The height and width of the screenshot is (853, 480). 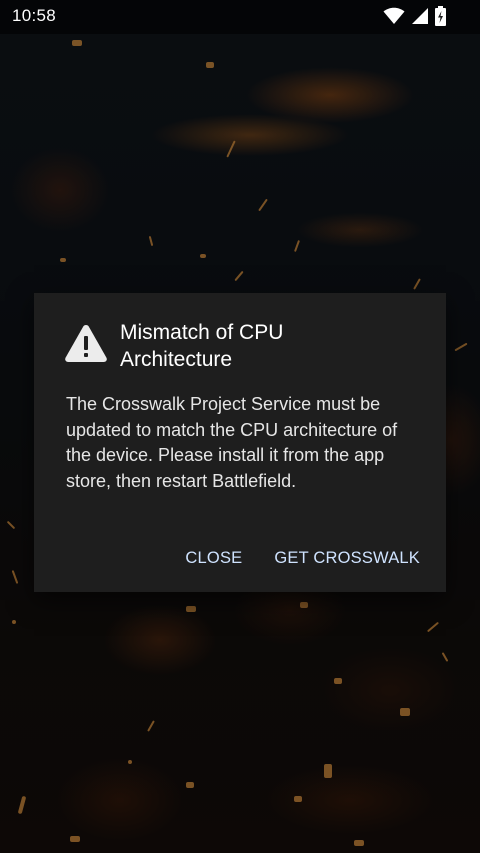 I want to click on dialog-header: Mismatch of CPU Architecture, so click(x=243, y=346).